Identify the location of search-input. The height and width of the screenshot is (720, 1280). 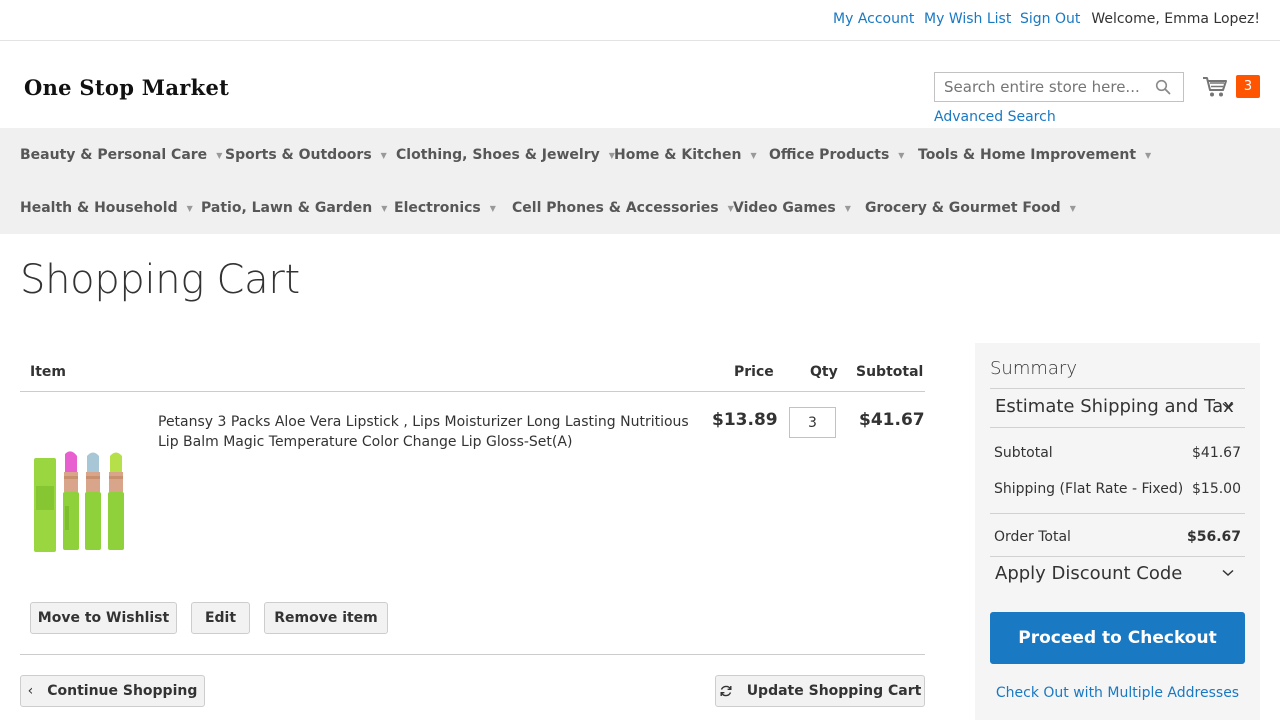
(1042, 87).